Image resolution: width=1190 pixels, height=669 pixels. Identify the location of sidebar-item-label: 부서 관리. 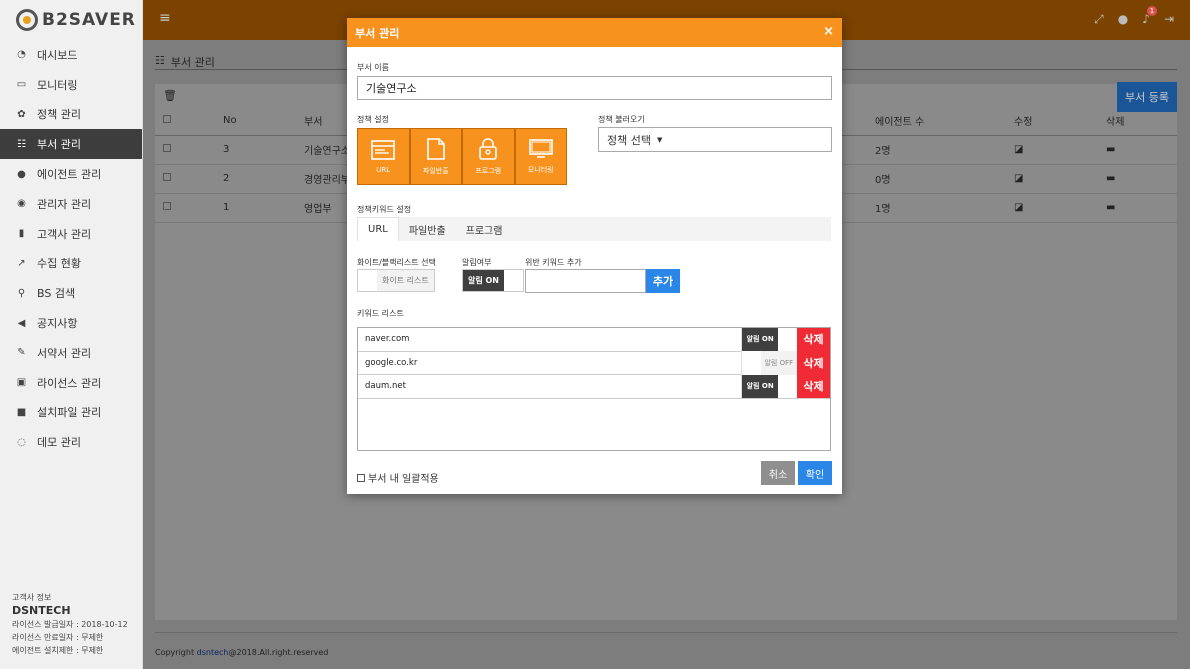
(59, 145).